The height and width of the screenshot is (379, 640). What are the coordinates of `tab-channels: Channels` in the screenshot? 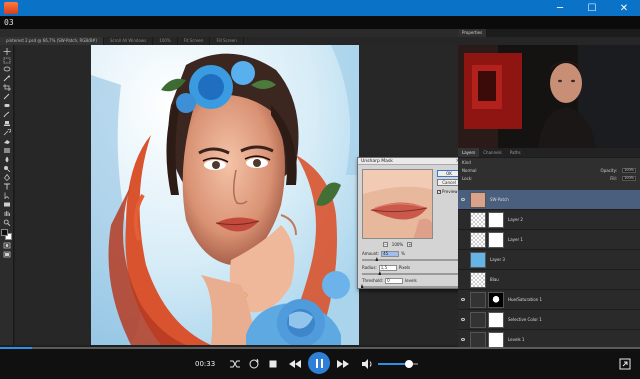 It's located at (492, 152).